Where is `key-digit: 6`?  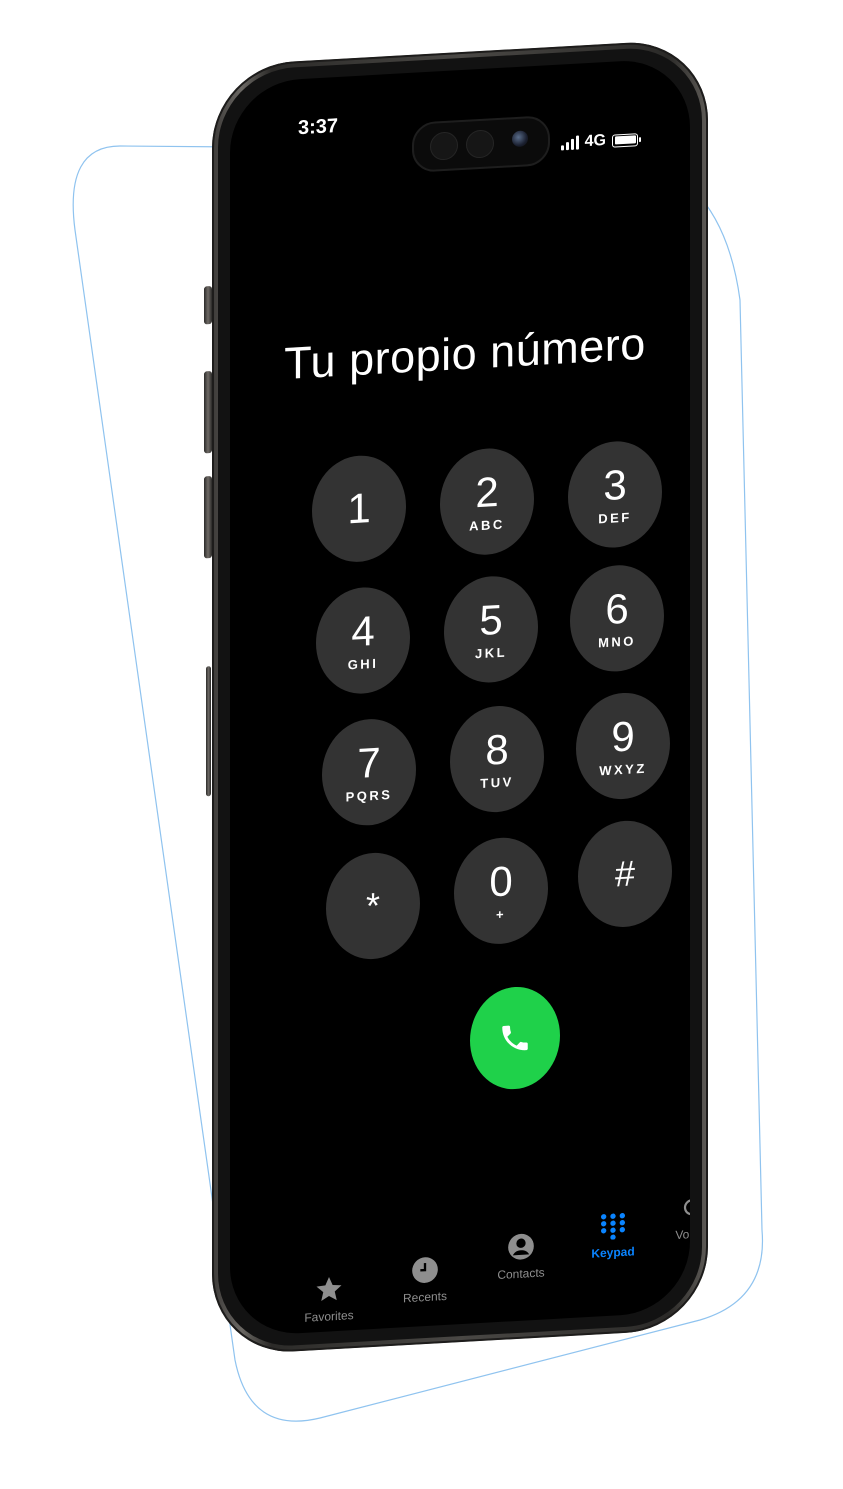 key-digit: 6 is located at coordinates (617, 608).